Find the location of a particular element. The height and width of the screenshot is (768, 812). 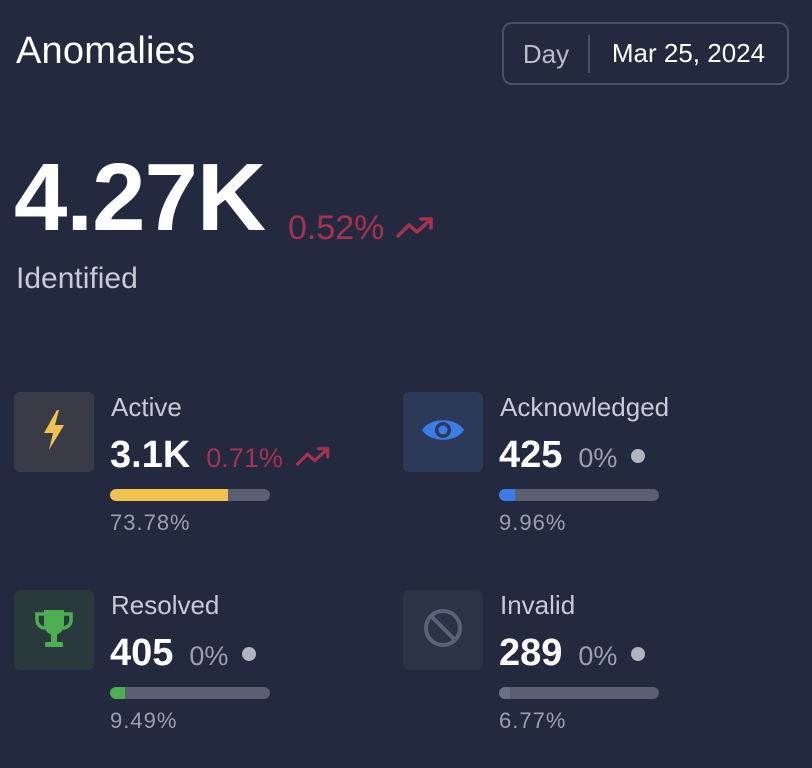

status-card-invalid: Invalid 289 0% 6.77% is located at coordinates (593, 665).